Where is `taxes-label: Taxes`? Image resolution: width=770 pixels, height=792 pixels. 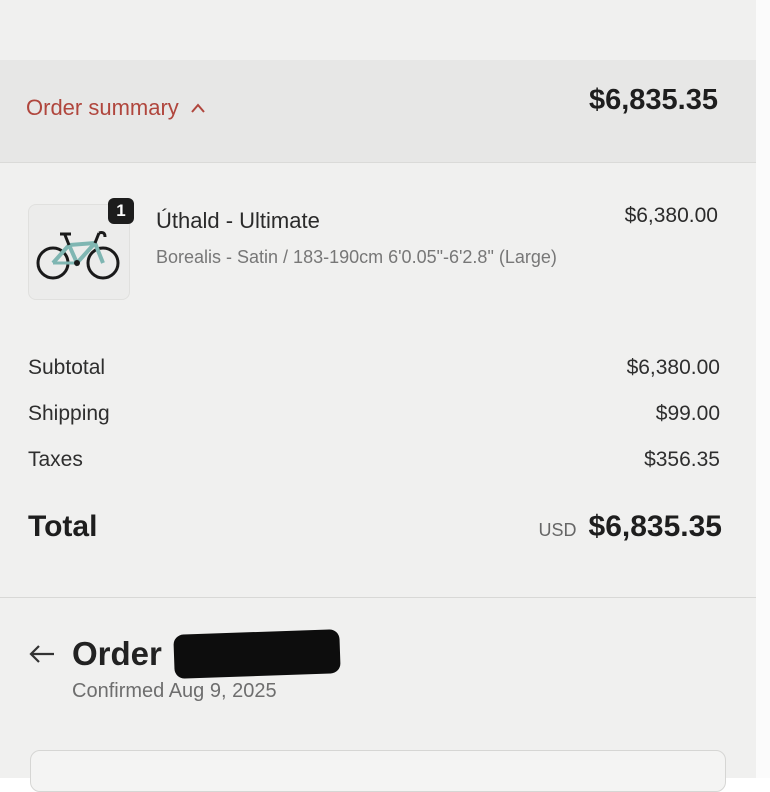
taxes-label: Taxes is located at coordinates (55, 459).